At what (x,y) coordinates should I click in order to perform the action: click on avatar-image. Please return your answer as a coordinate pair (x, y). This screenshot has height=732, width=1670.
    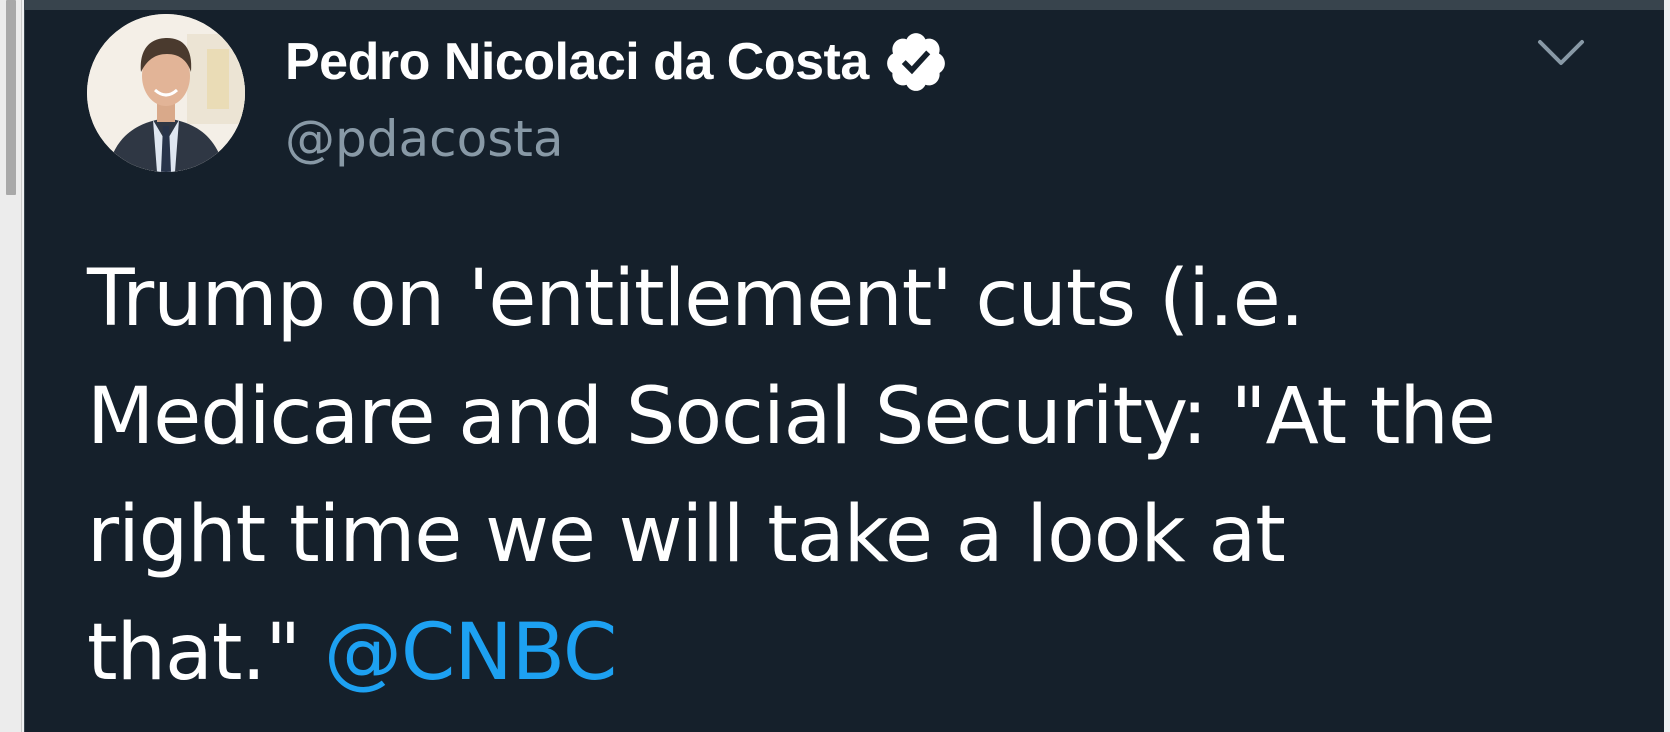
    Looking at the image, I should click on (166, 93).